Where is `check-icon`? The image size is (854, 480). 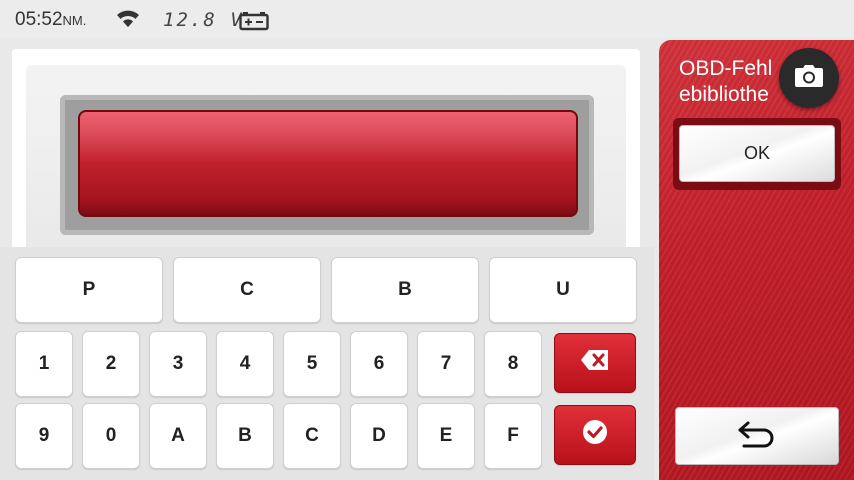 check-icon is located at coordinates (595, 435).